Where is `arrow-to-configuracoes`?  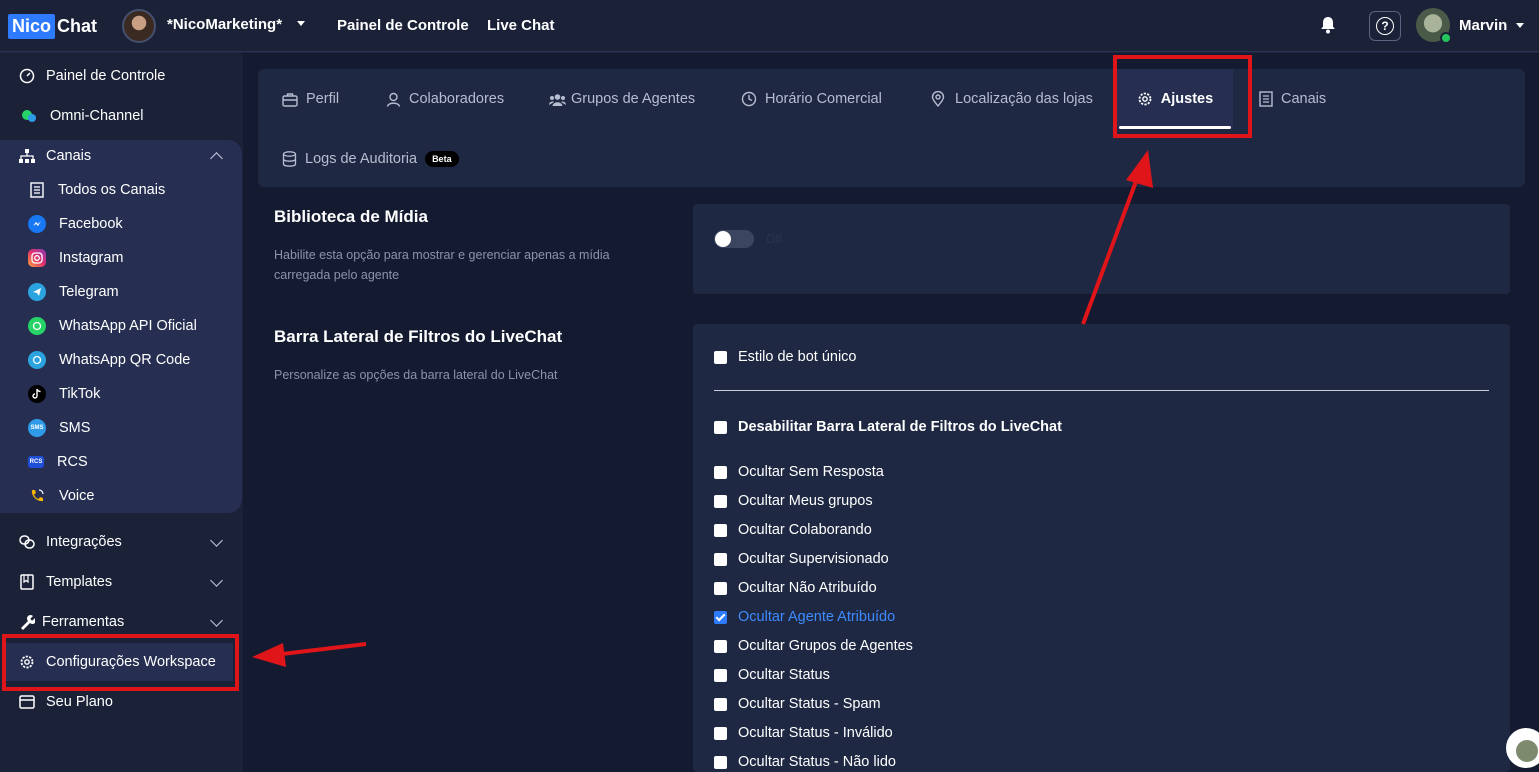
arrow-to-configuracoes is located at coordinates (324, 649).